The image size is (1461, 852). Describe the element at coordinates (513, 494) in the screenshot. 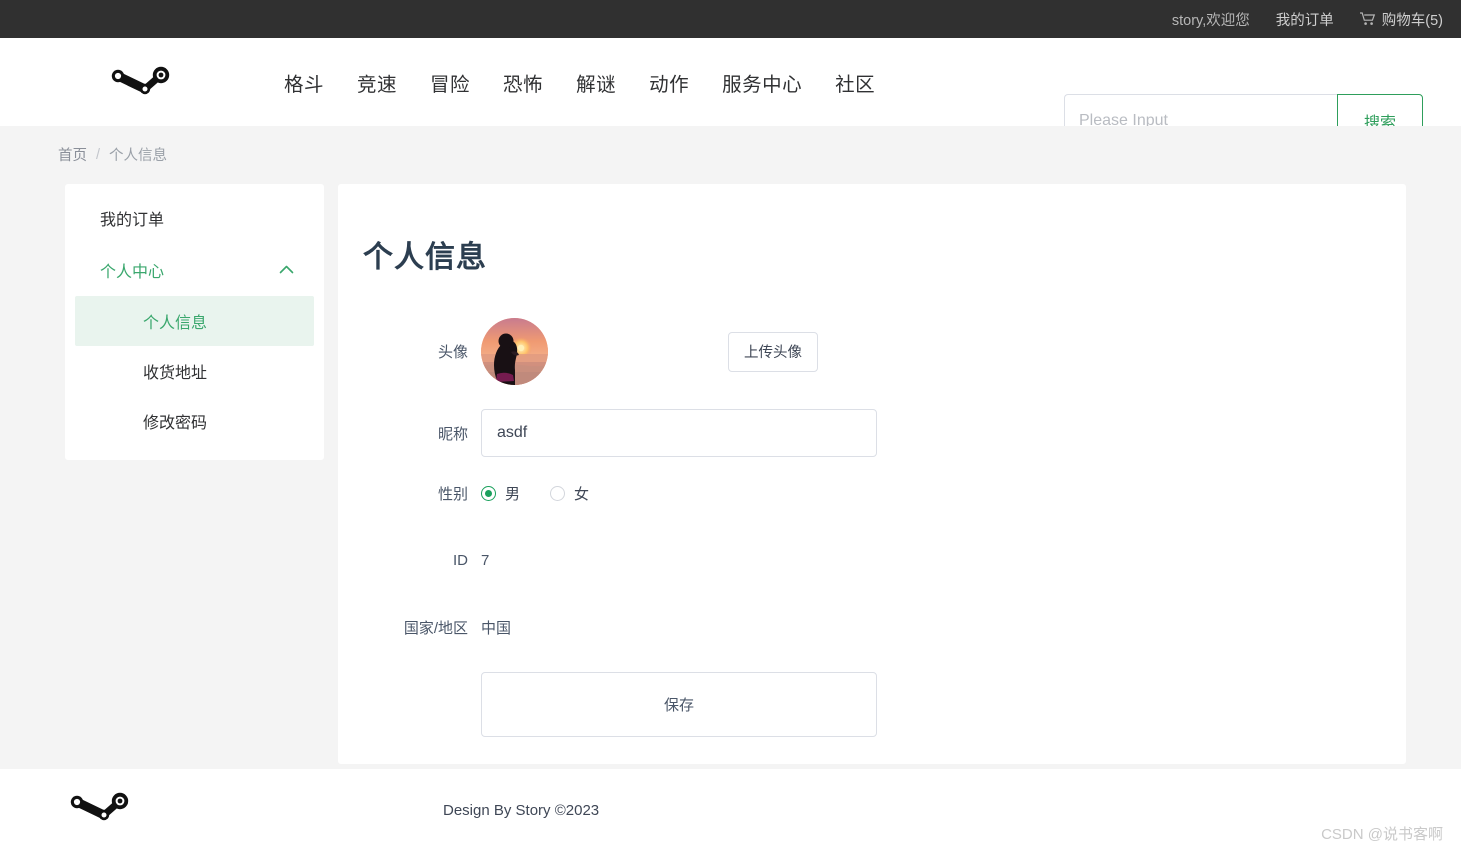

I see `gender-male-label: 男` at that location.